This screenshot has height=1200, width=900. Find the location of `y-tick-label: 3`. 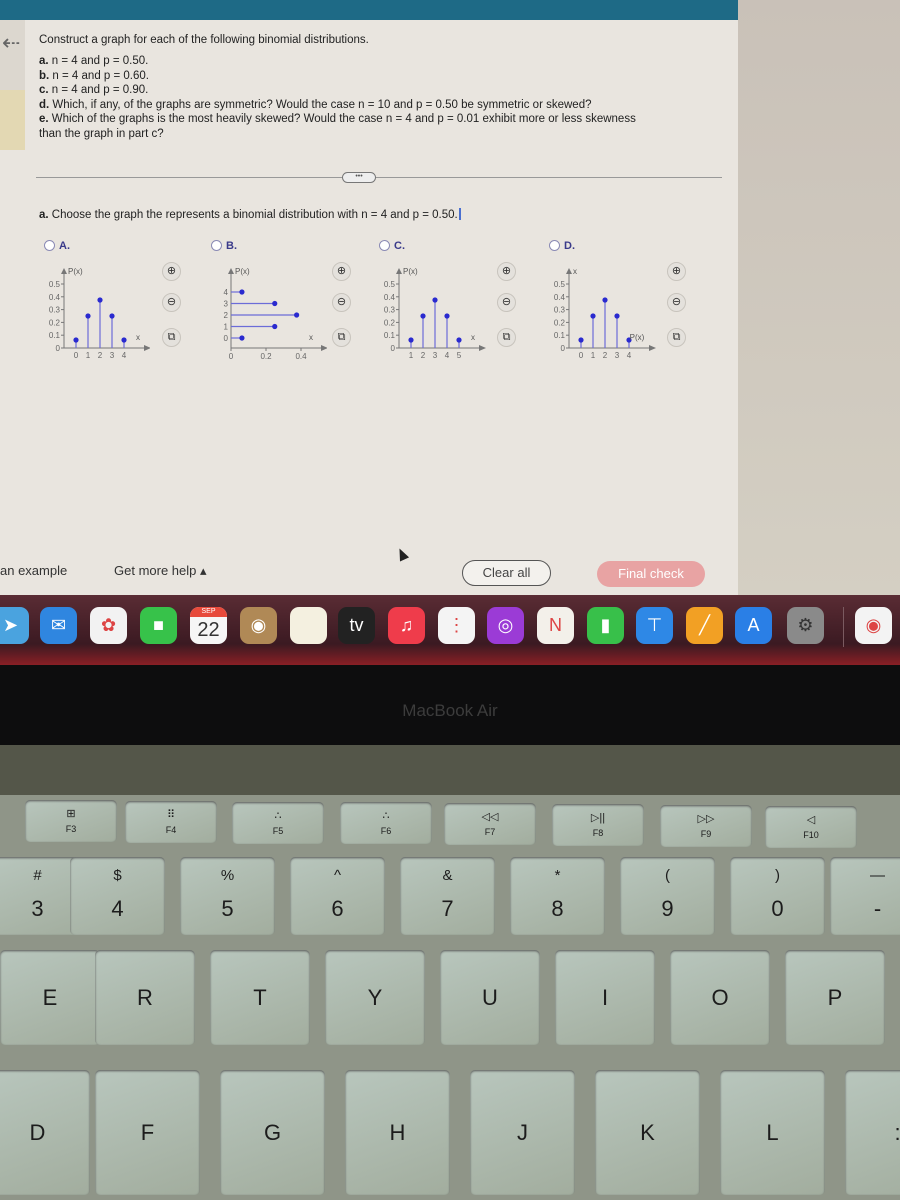

y-tick-label: 3 is located at coordinates (226, 304).